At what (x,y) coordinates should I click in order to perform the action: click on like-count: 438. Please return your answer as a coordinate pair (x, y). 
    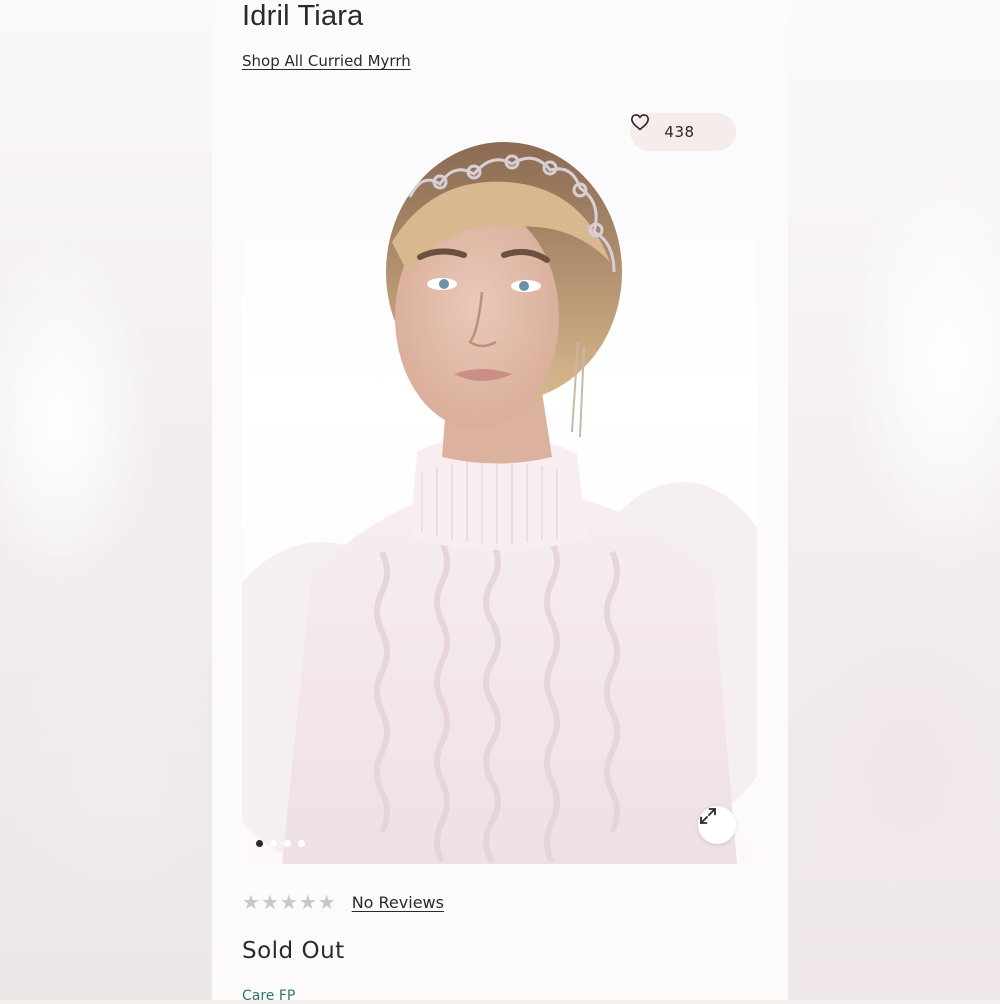
    Looking at the image, I should click on (679, 132).